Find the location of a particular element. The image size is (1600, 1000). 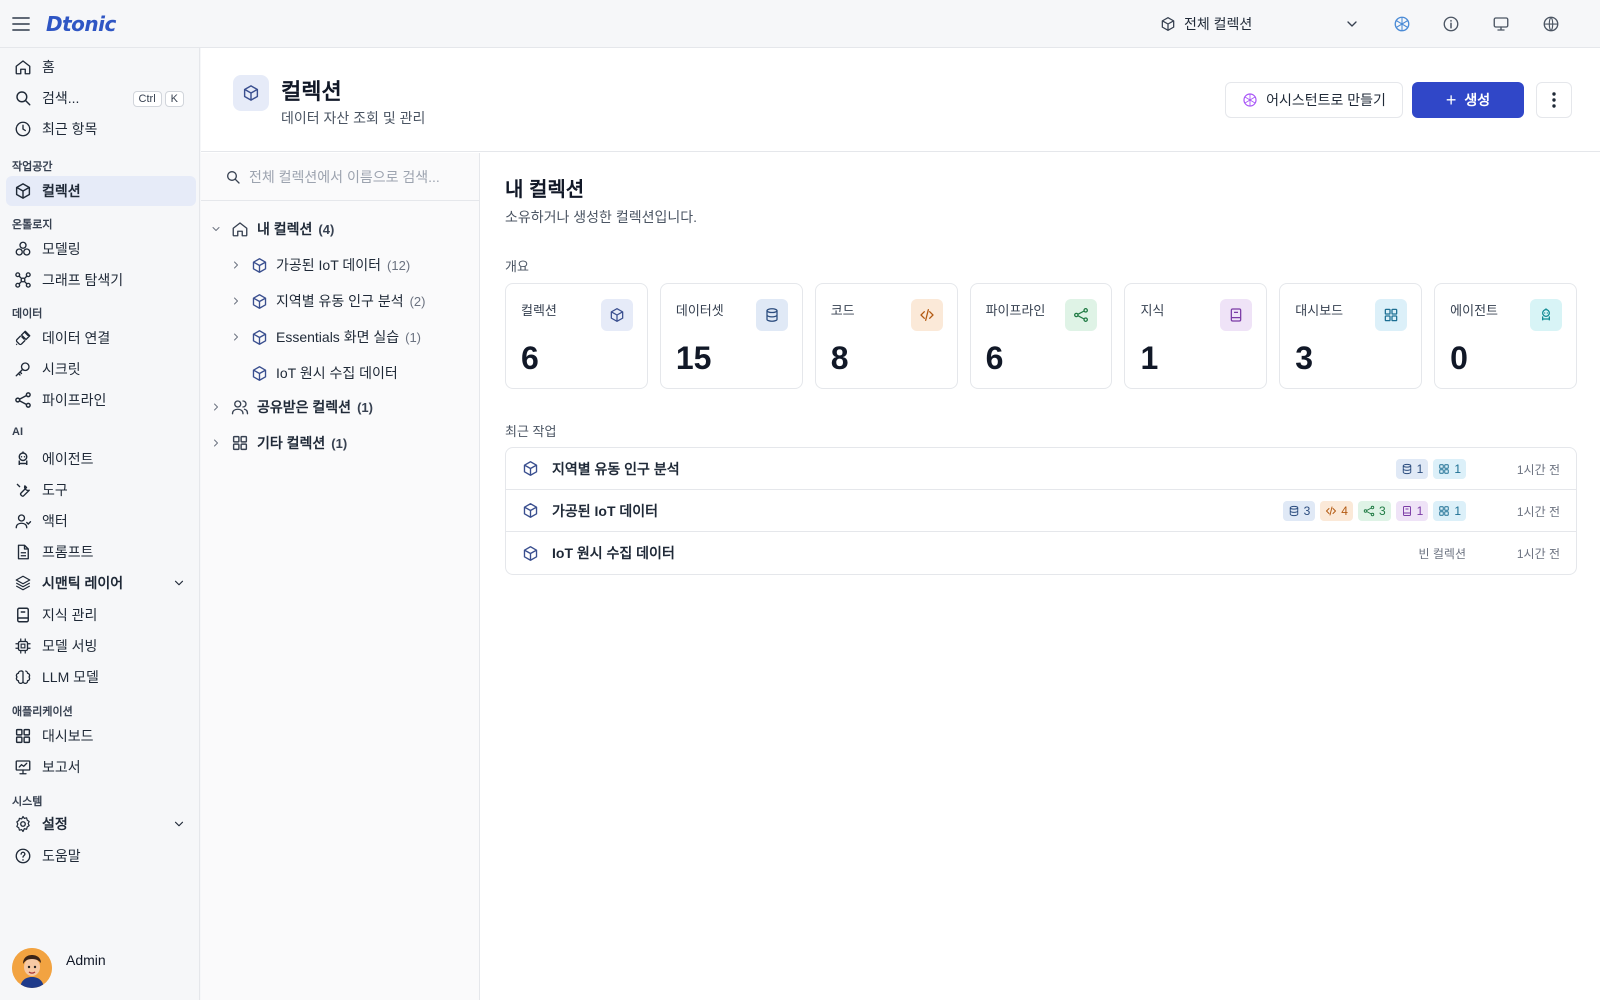

list-item: IoT 원시 수집 데이터 빈 컬렉션 1시간 전 is located at coordinates (1041, 553).